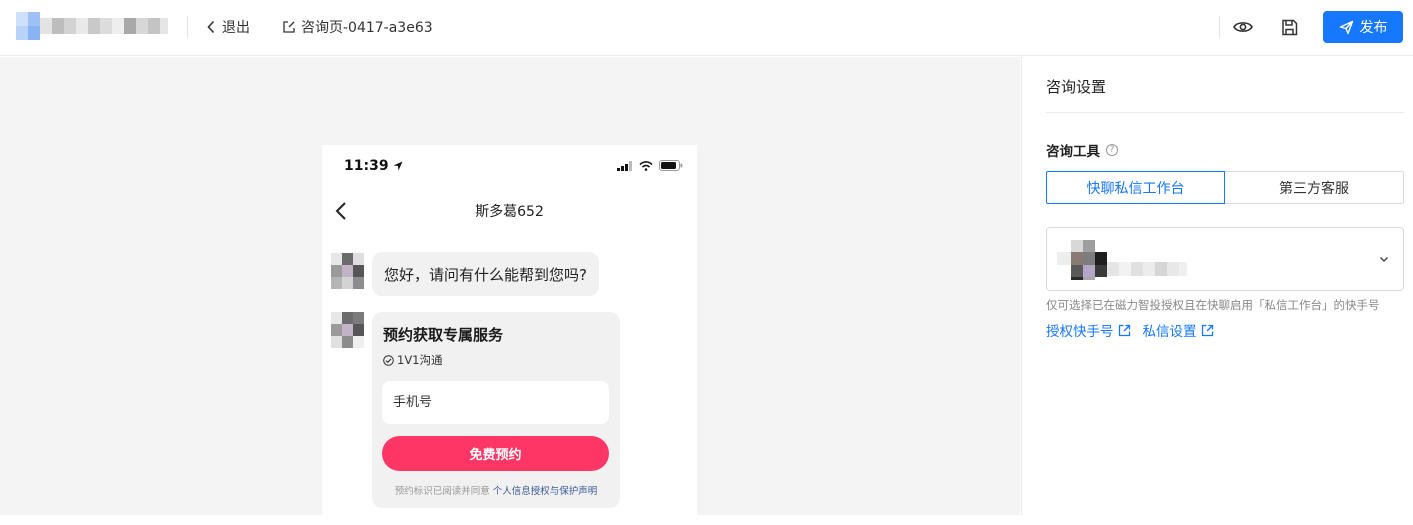 The width and height of the screenshot is (1413, 525). I want to click on signal-icon, so click(624, 165).